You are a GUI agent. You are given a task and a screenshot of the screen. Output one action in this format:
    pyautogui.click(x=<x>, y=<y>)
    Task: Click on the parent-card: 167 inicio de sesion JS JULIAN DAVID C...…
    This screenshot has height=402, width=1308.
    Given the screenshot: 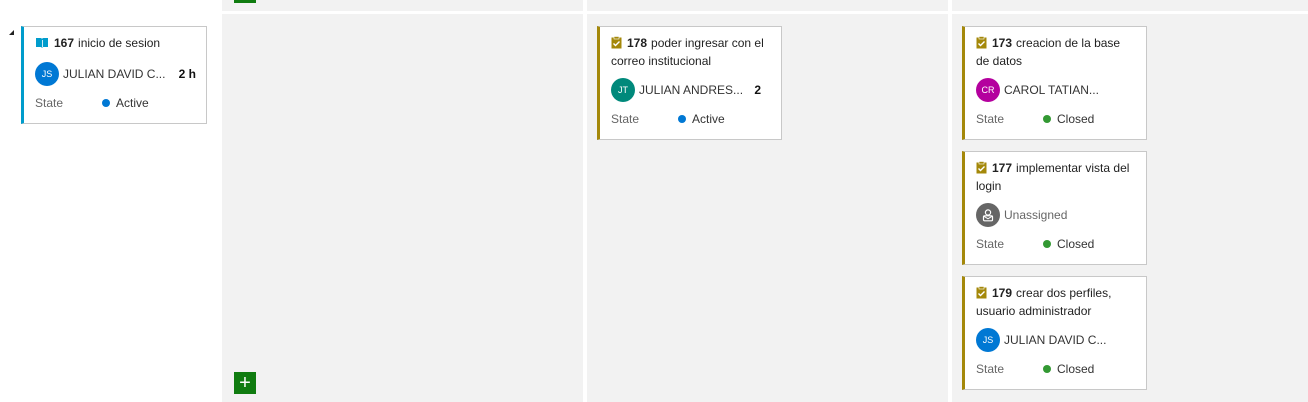 What is the action you would take?
    pyautogui.click(x=114, y=75)
    